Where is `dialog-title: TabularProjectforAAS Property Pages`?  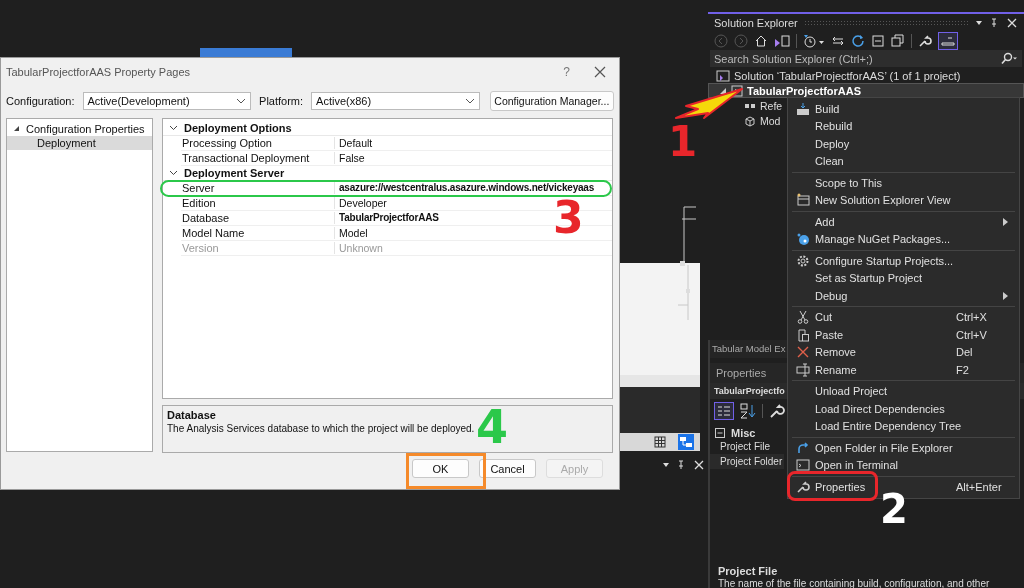
dialog-title: TabularProjectforAAS Property Pages is located at coordinates (99, 72).